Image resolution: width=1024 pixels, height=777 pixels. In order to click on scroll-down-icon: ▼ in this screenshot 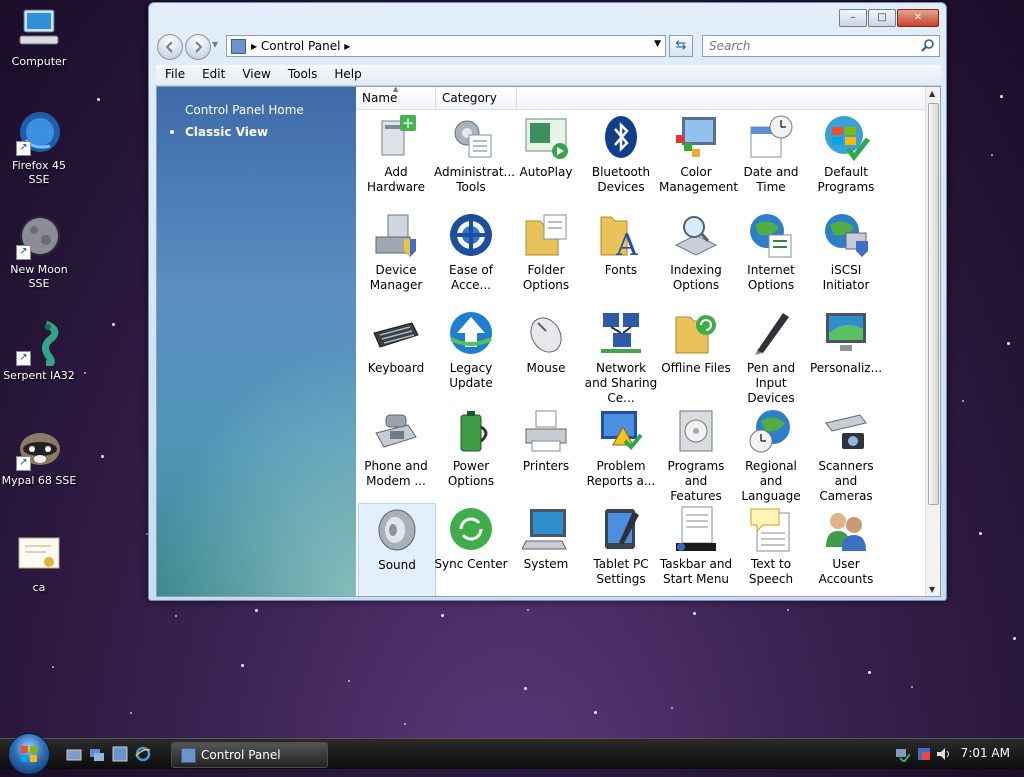, I will do `click(932, 589)`.